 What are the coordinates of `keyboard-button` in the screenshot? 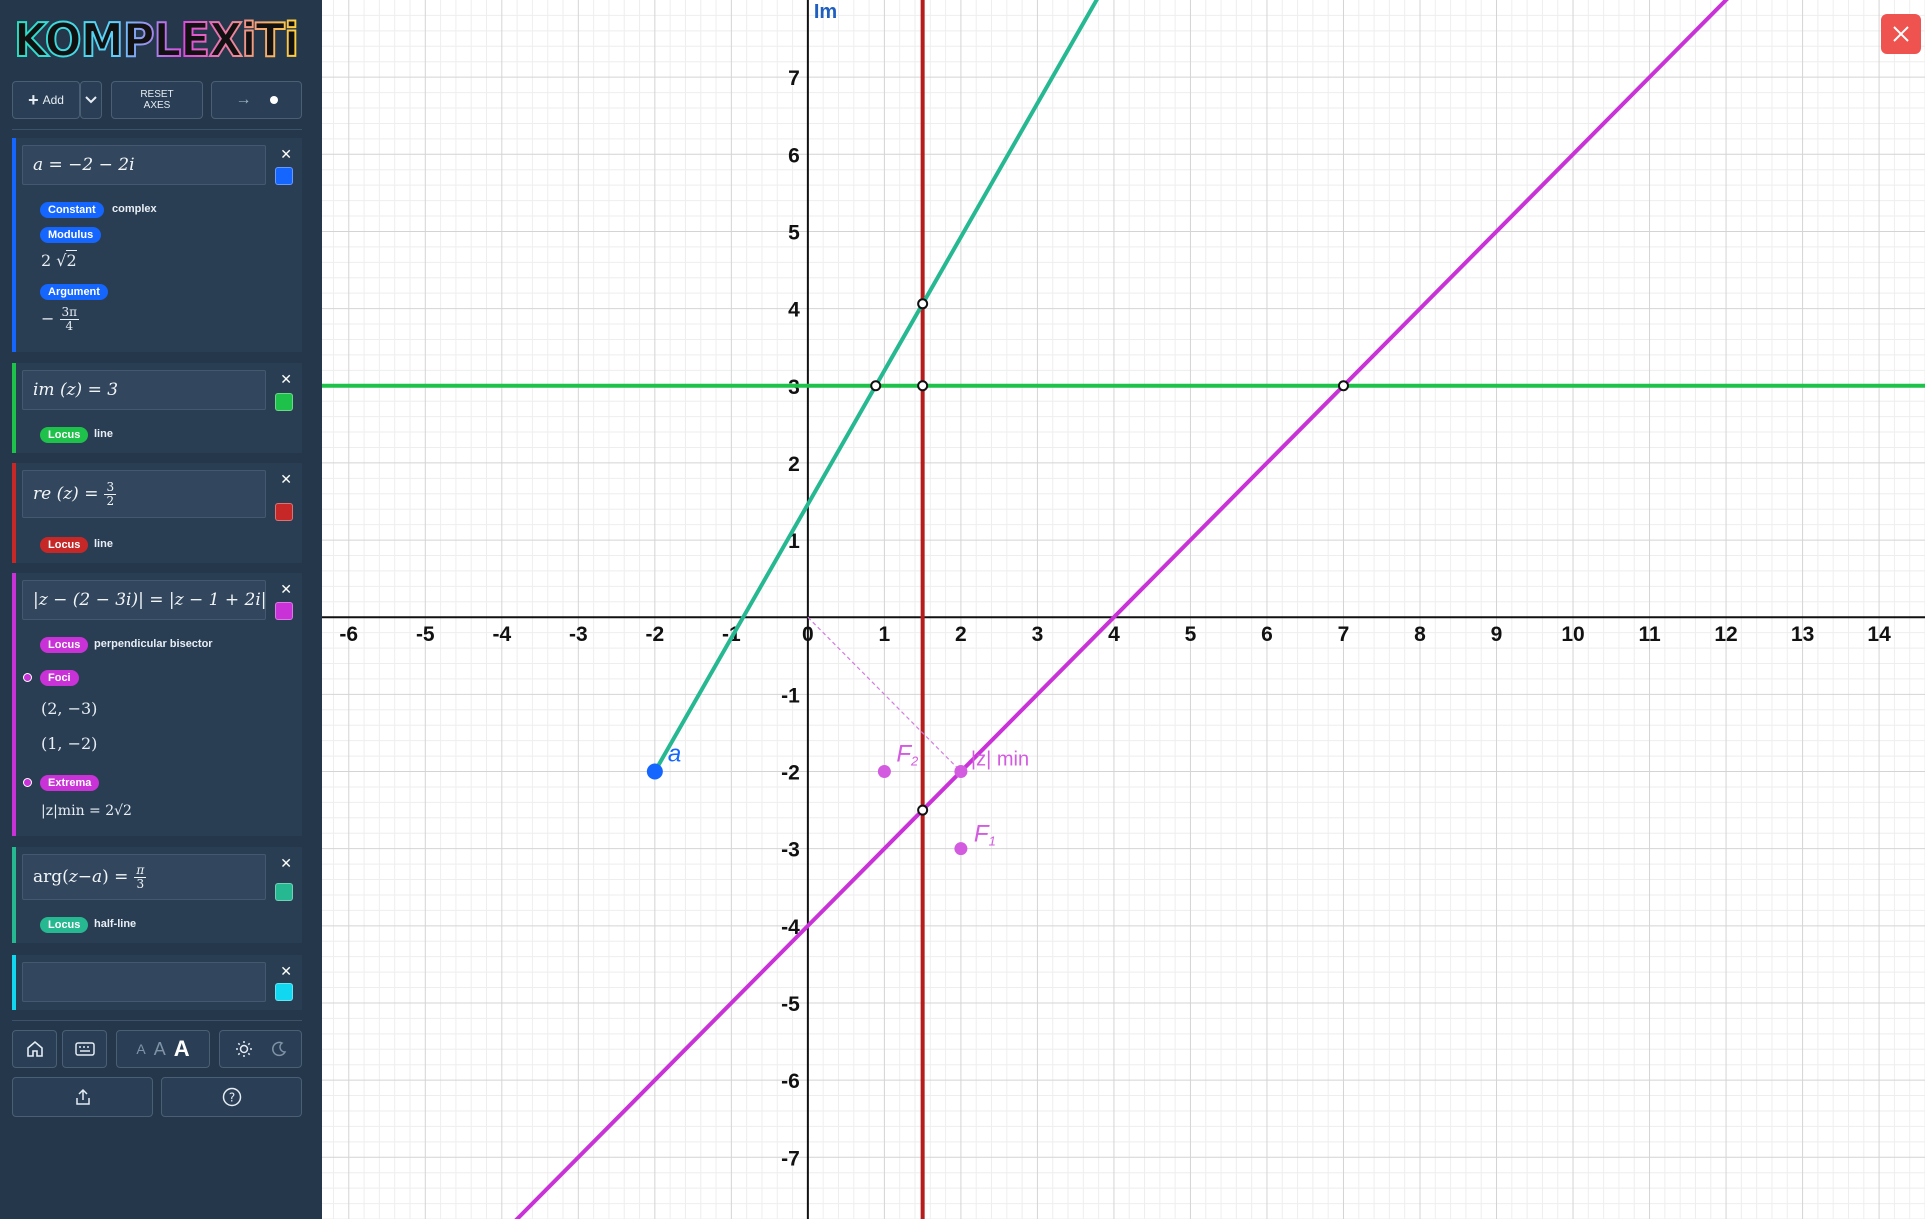 It's located at (84, 1049).